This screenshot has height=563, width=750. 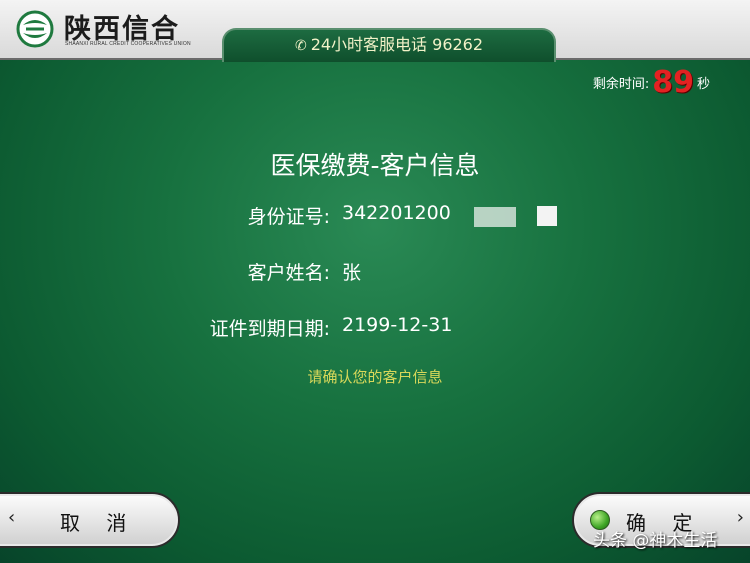 I want to click on id-number-label: 身份证号:, so click(x=288, y=217).